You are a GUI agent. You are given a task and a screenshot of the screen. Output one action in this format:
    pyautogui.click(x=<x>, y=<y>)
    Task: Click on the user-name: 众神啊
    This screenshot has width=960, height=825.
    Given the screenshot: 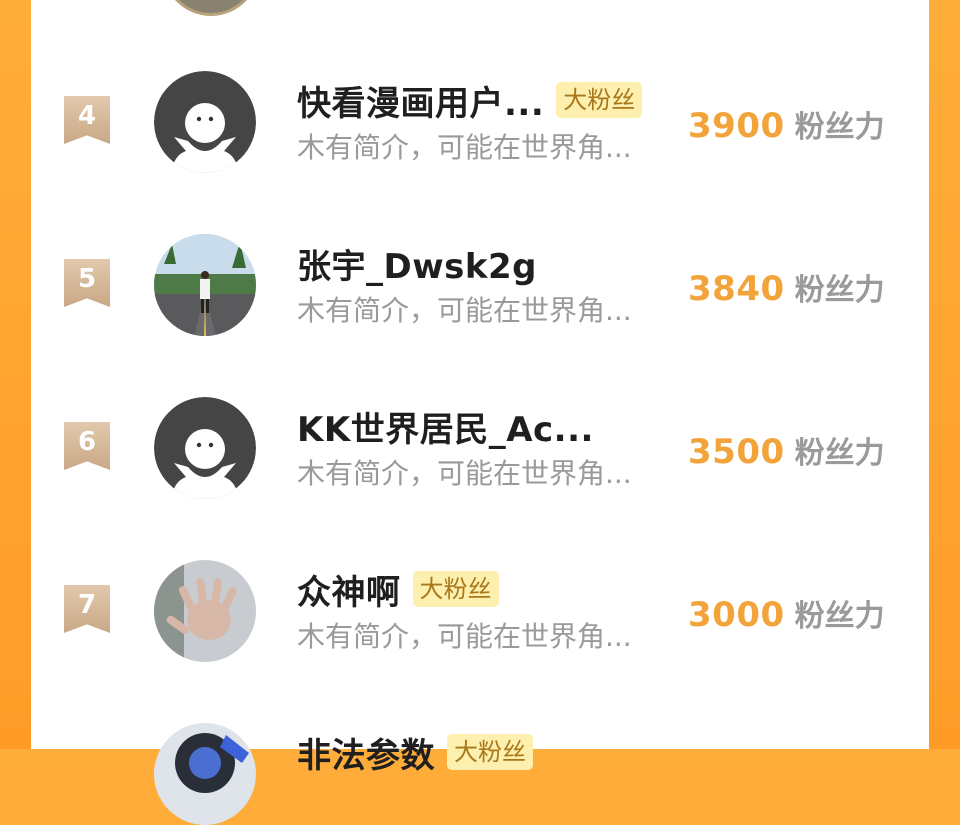 What is the action you would take?
    pyautogui.click(x=349, y=589)
    